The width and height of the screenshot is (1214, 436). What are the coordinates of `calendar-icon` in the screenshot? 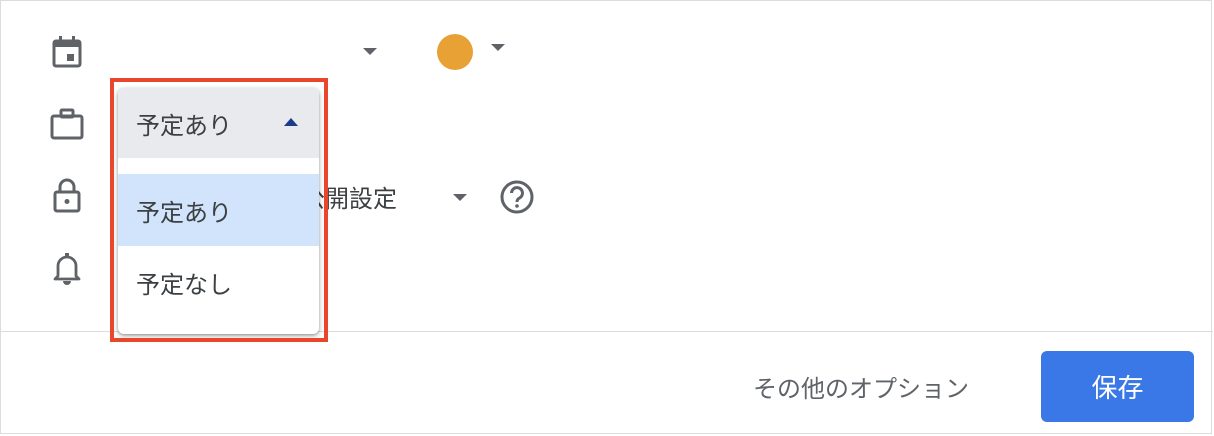 It's located at (67, 52).